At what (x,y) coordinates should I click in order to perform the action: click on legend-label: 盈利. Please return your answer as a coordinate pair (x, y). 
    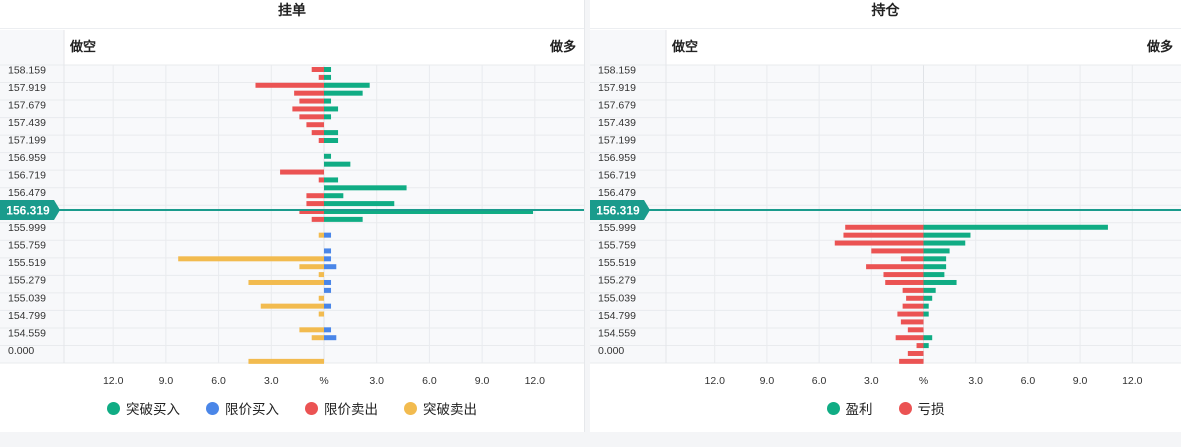
    Looking at the image, I should click on (859, 409).